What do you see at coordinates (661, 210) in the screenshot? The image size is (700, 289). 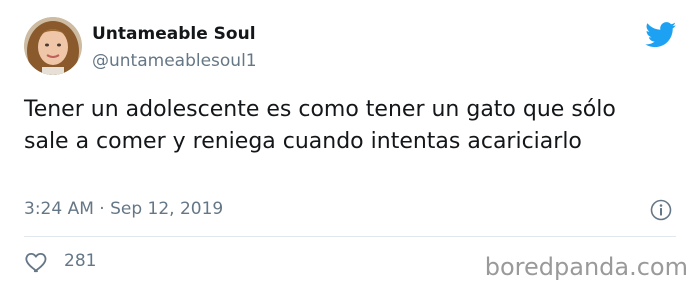 I see `info-icon` at bounding box center [661, 210].